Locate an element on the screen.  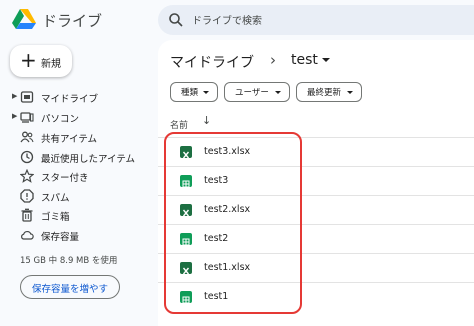
sidebar-item-spam: スパム is located at coordinates (75, 196).